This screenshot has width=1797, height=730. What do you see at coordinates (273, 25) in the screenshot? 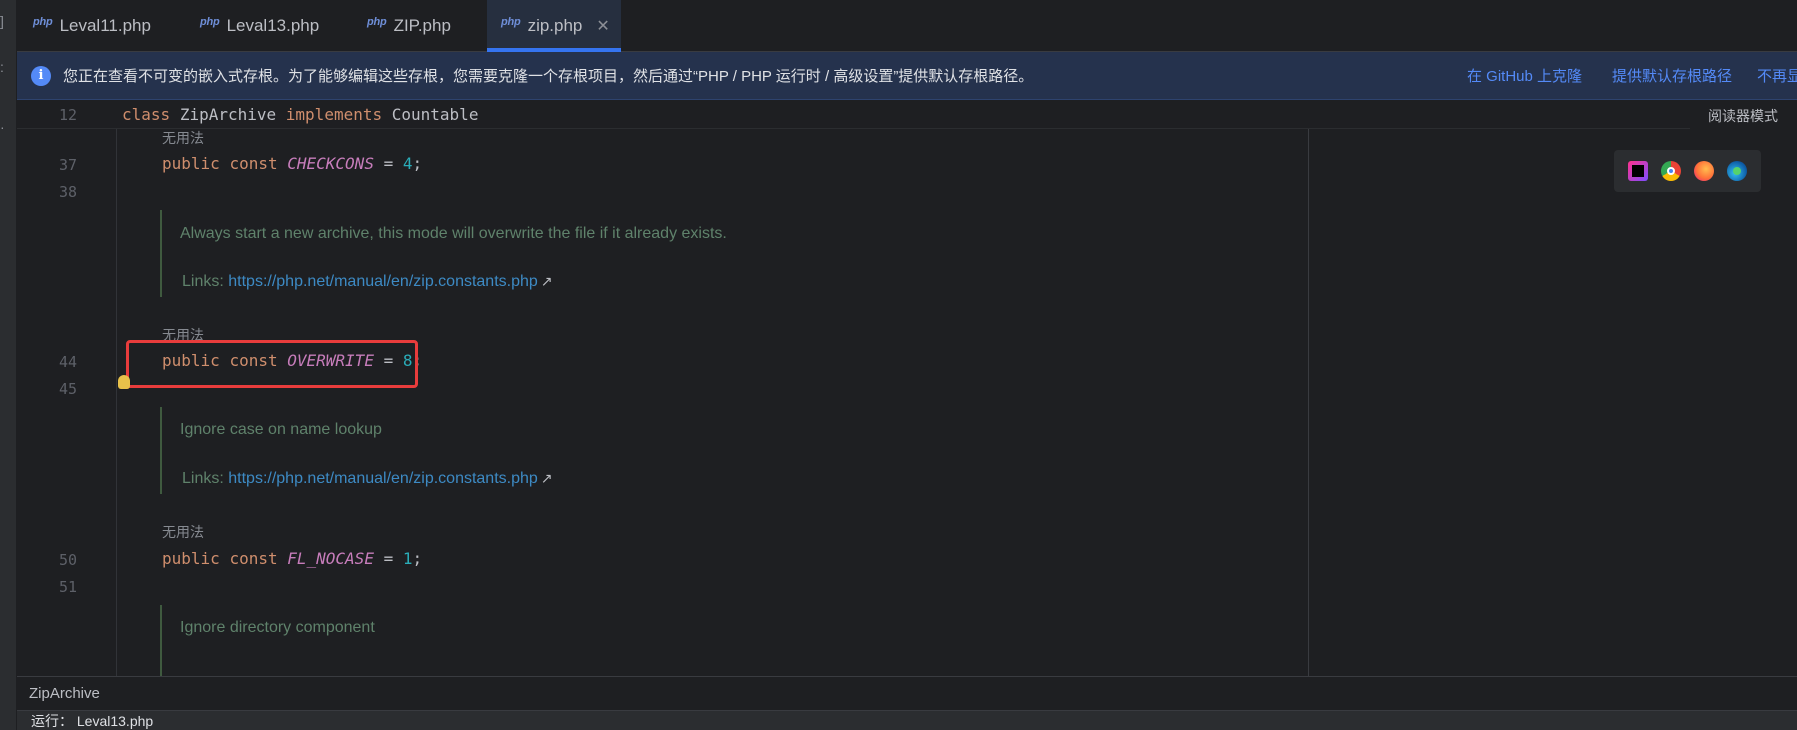
I see `tab-label: Leval13.php` at bounding box center [273, 25].